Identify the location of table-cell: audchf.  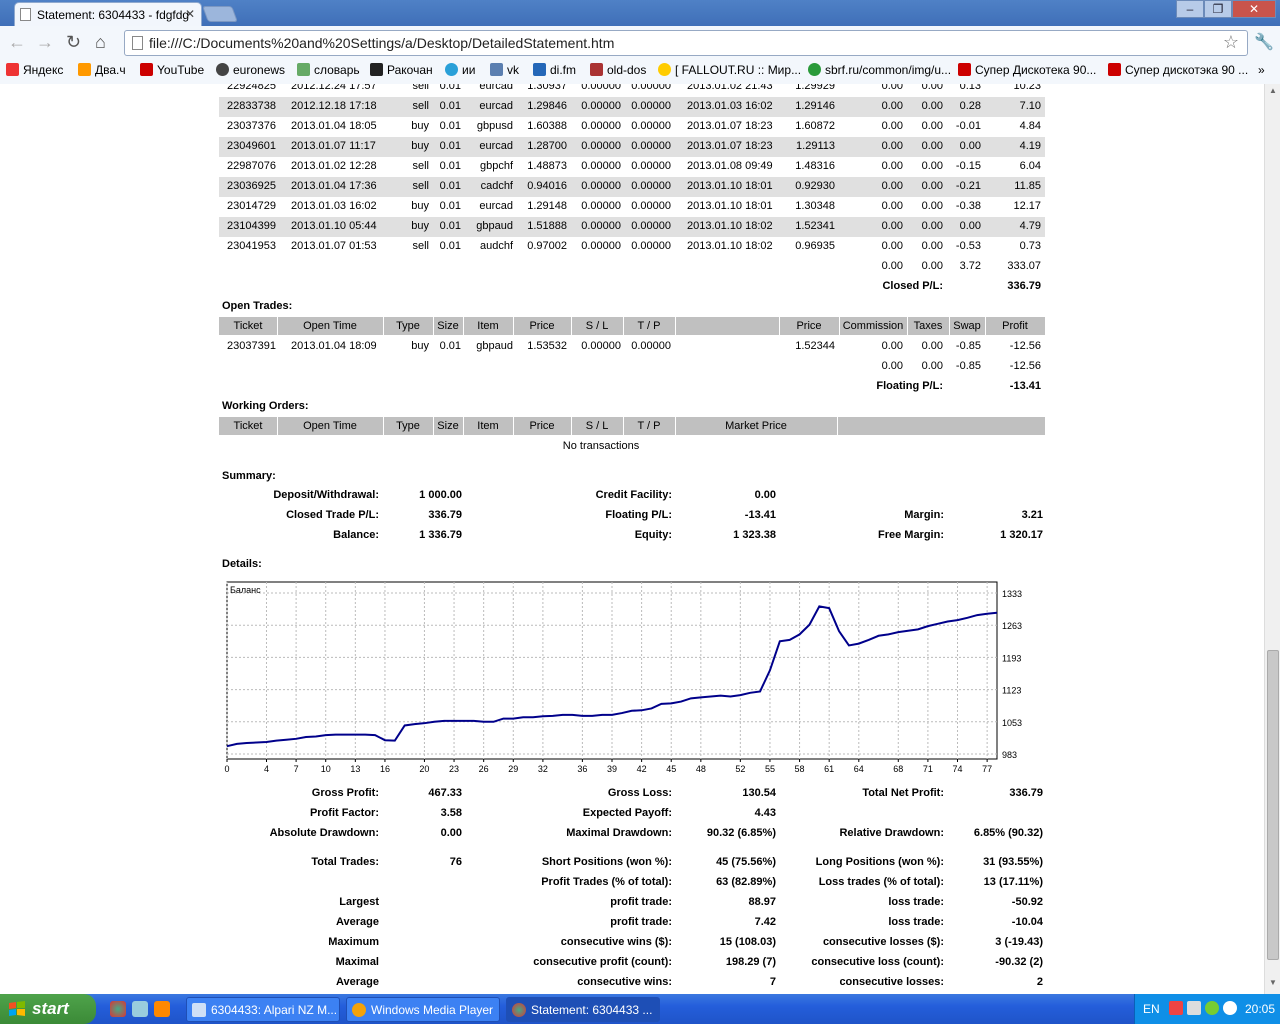
(496, 246).